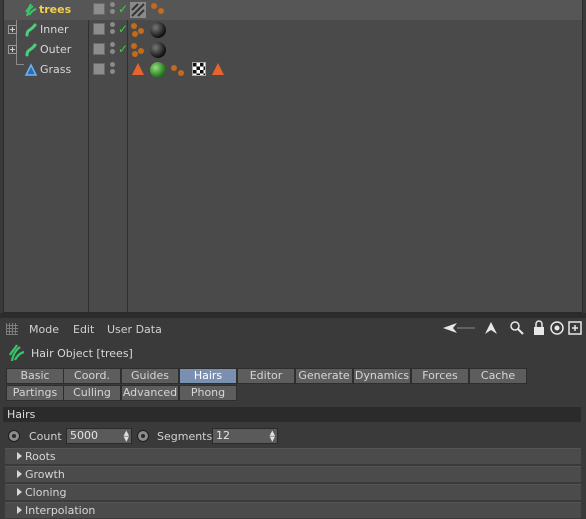 Image resolution: width=586 pixels, height=519 pixels. What do you see at coordinates (382, 376) in the screenshot?
I see `tab-dynamics: Dynamics` at bounding box center [382, 376].